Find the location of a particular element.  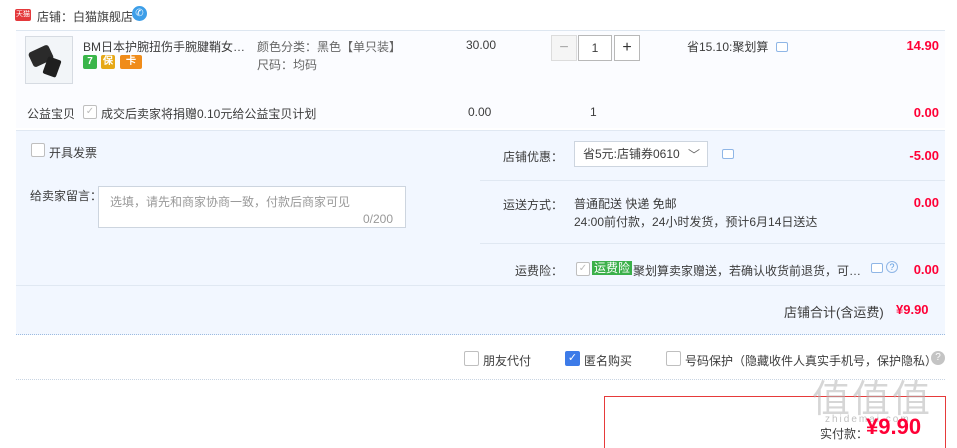

pay-amount: ¥9.90 is located at coordinates (894, 426).